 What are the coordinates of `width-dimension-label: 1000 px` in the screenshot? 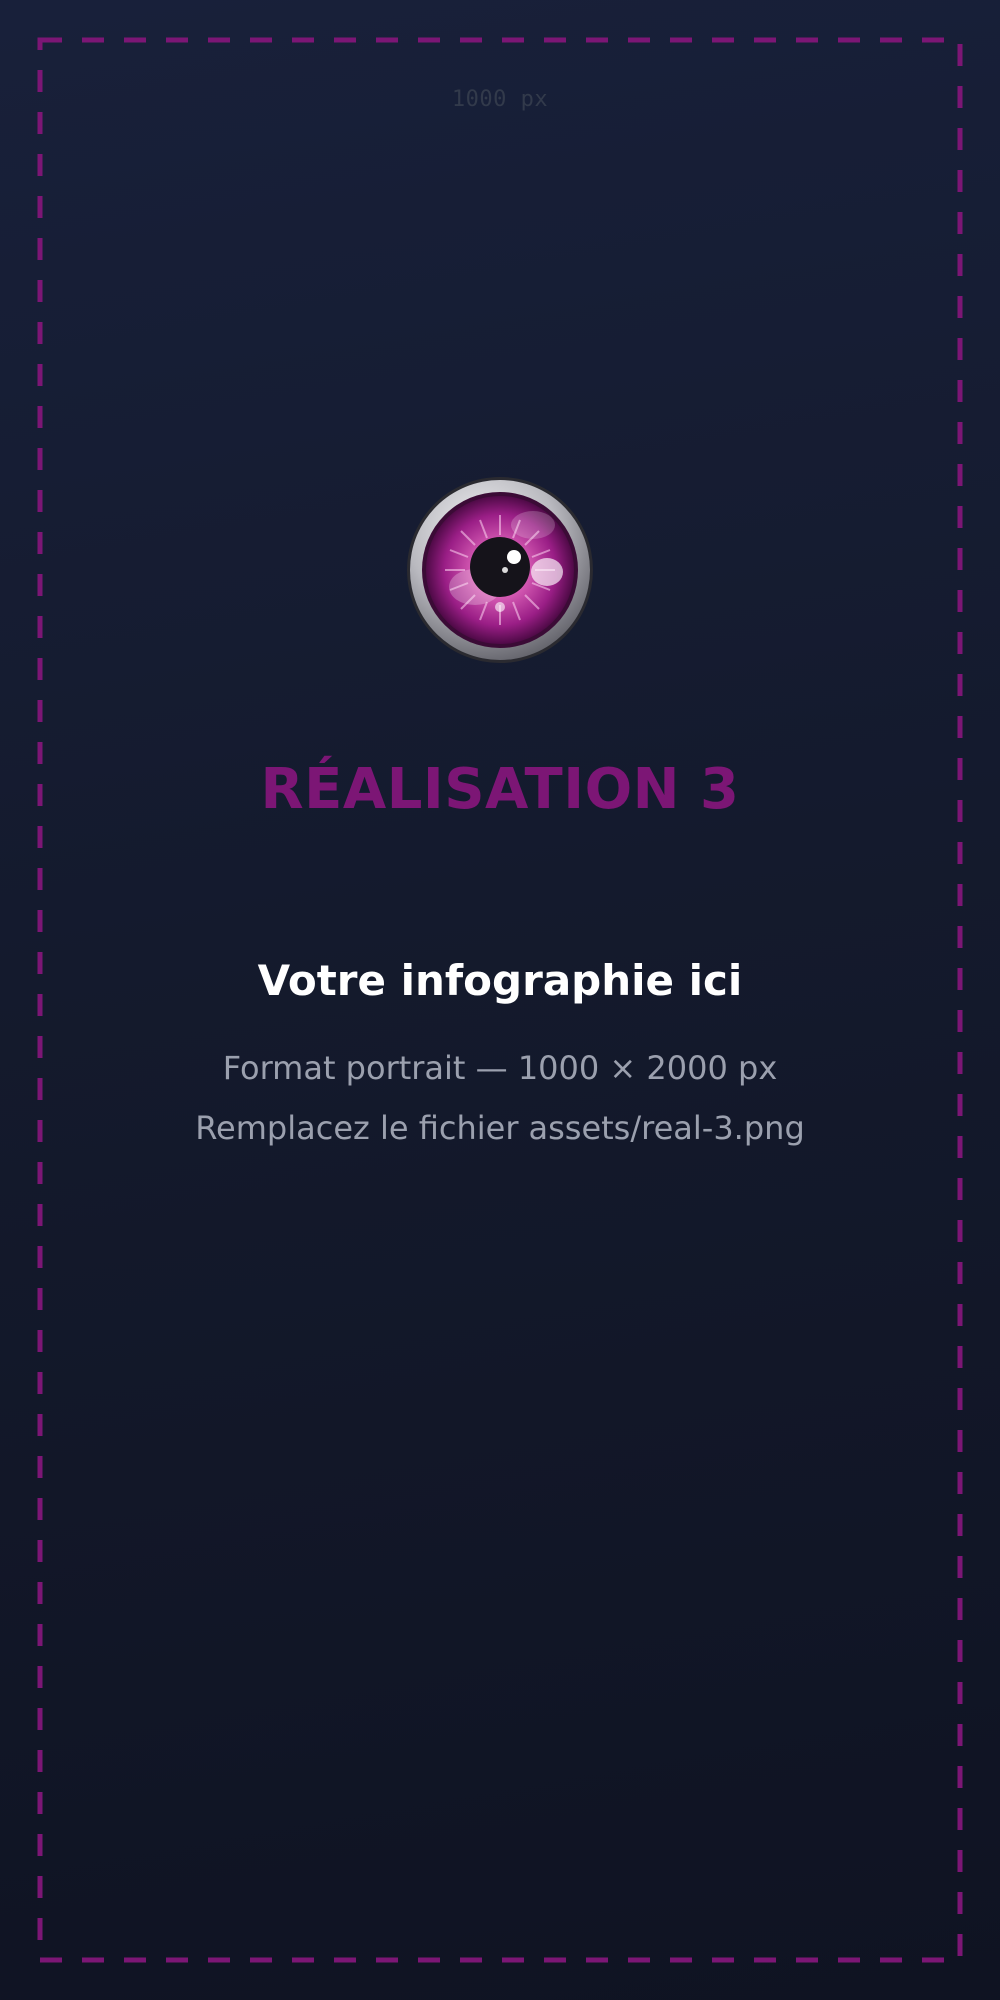 It's located at (500, 99).